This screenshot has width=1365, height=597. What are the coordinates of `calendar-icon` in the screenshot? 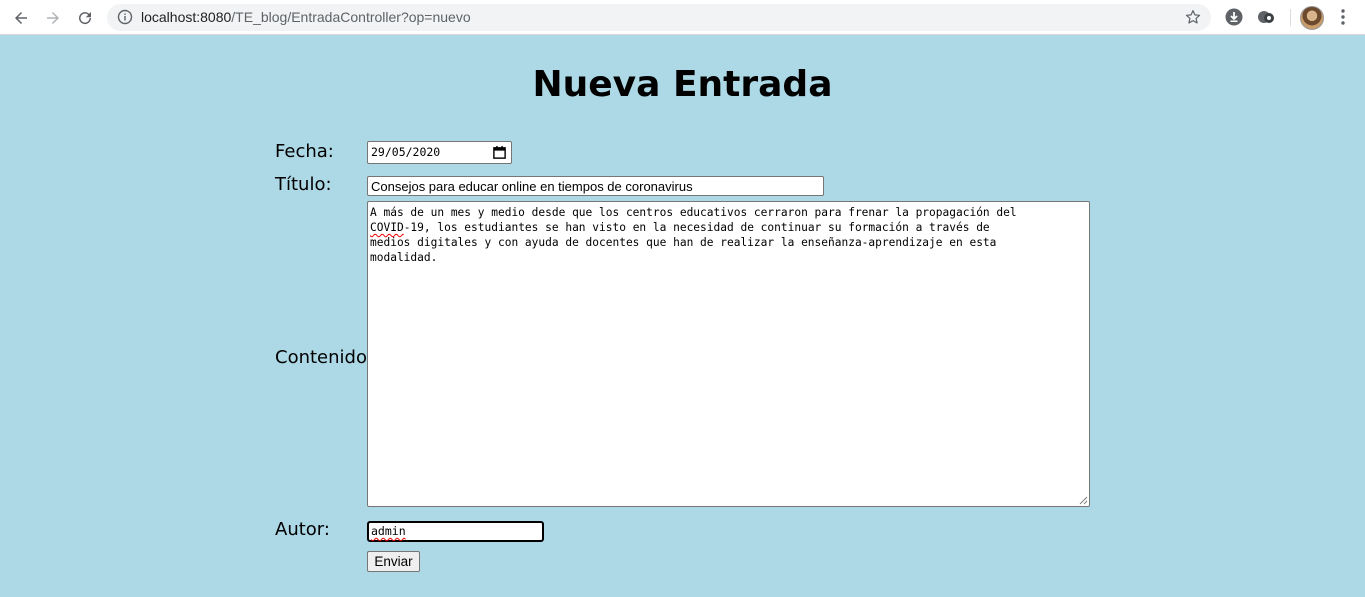 It's located at (499, 152).